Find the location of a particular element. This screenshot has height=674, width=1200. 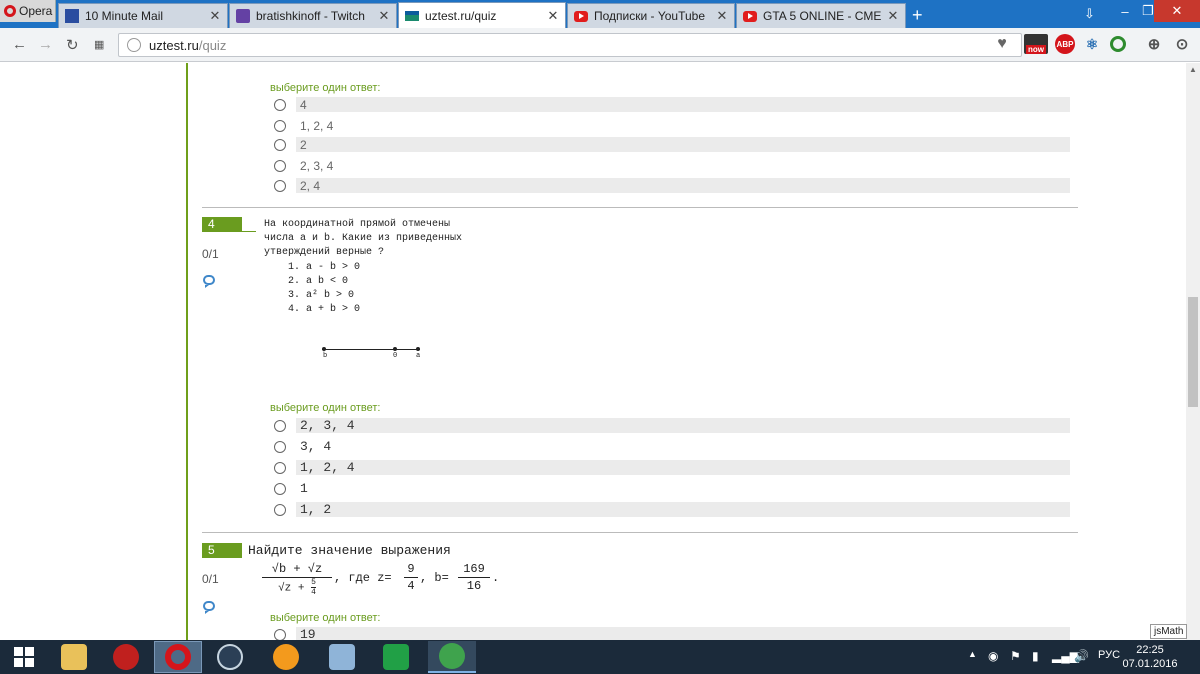

q4-option: 1 is located at coordinates (672, 488).